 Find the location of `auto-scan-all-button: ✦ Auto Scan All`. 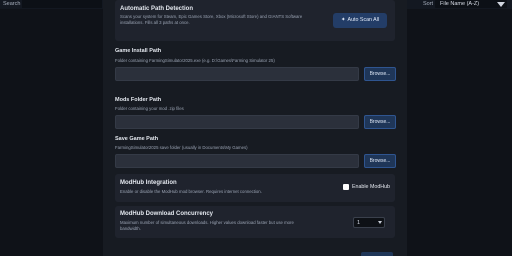

auto-scan-all-button: ✦ Auto Scan All is located at coordinates (360, 20).